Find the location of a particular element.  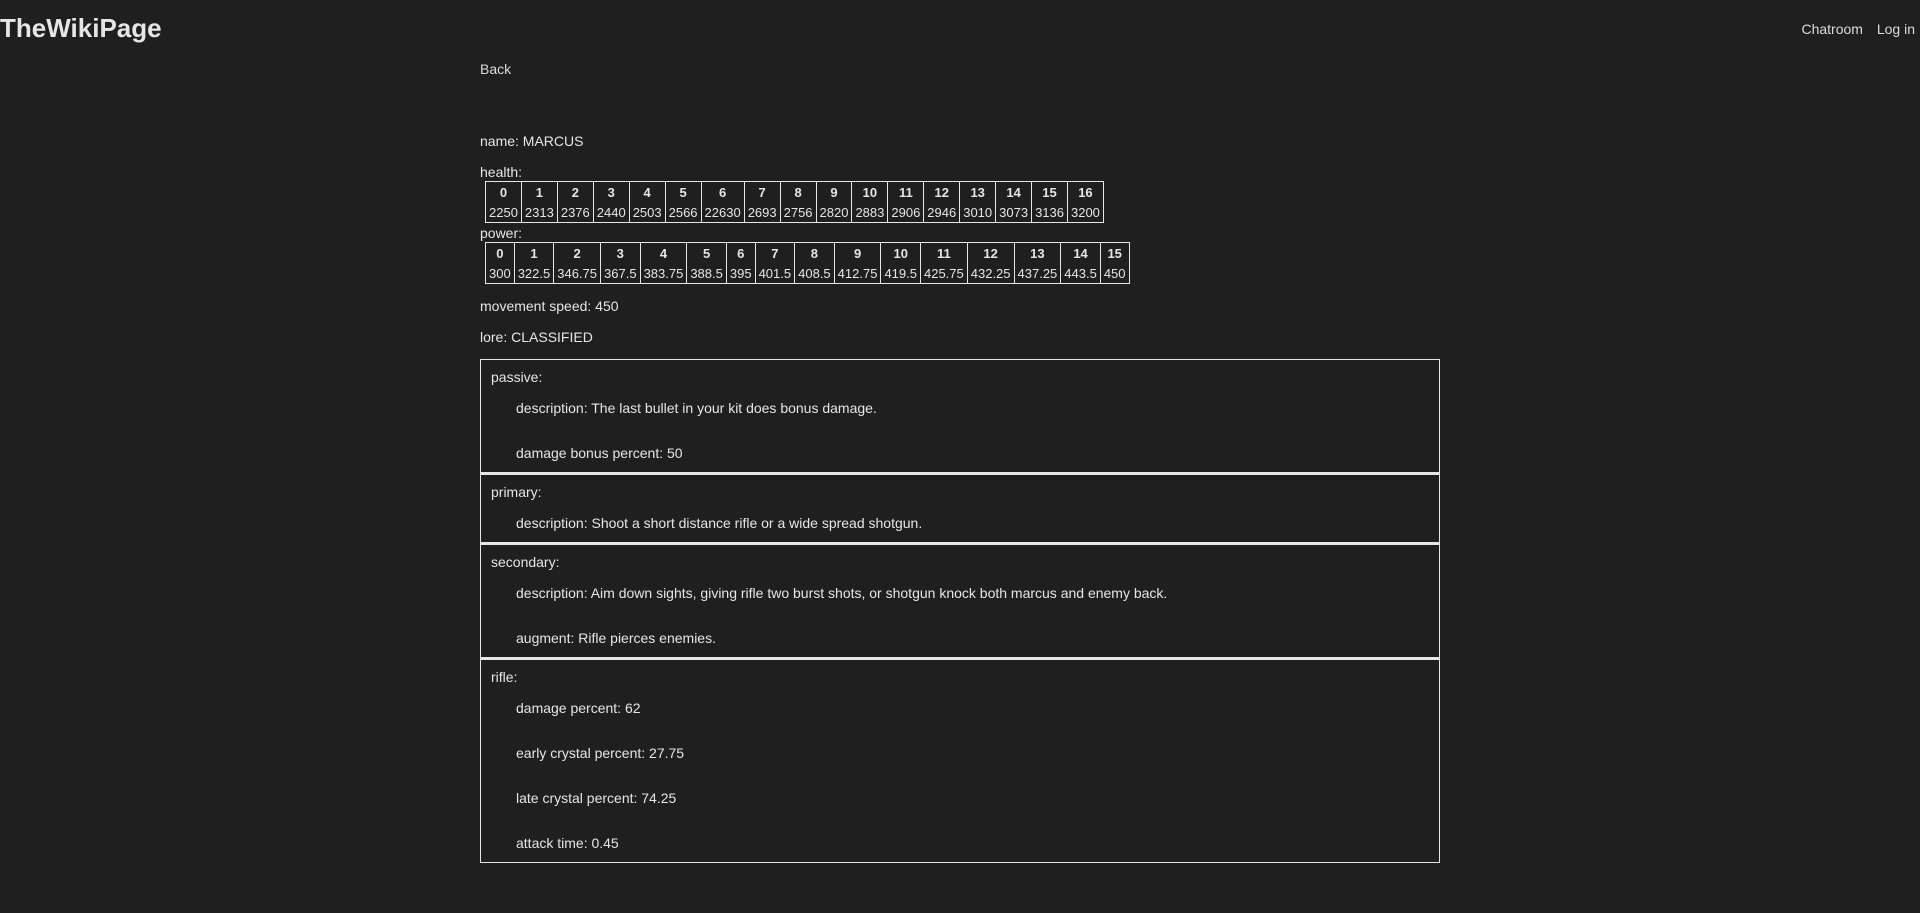

health-value-cell: 3200 is located at coordinates (1085, 212).